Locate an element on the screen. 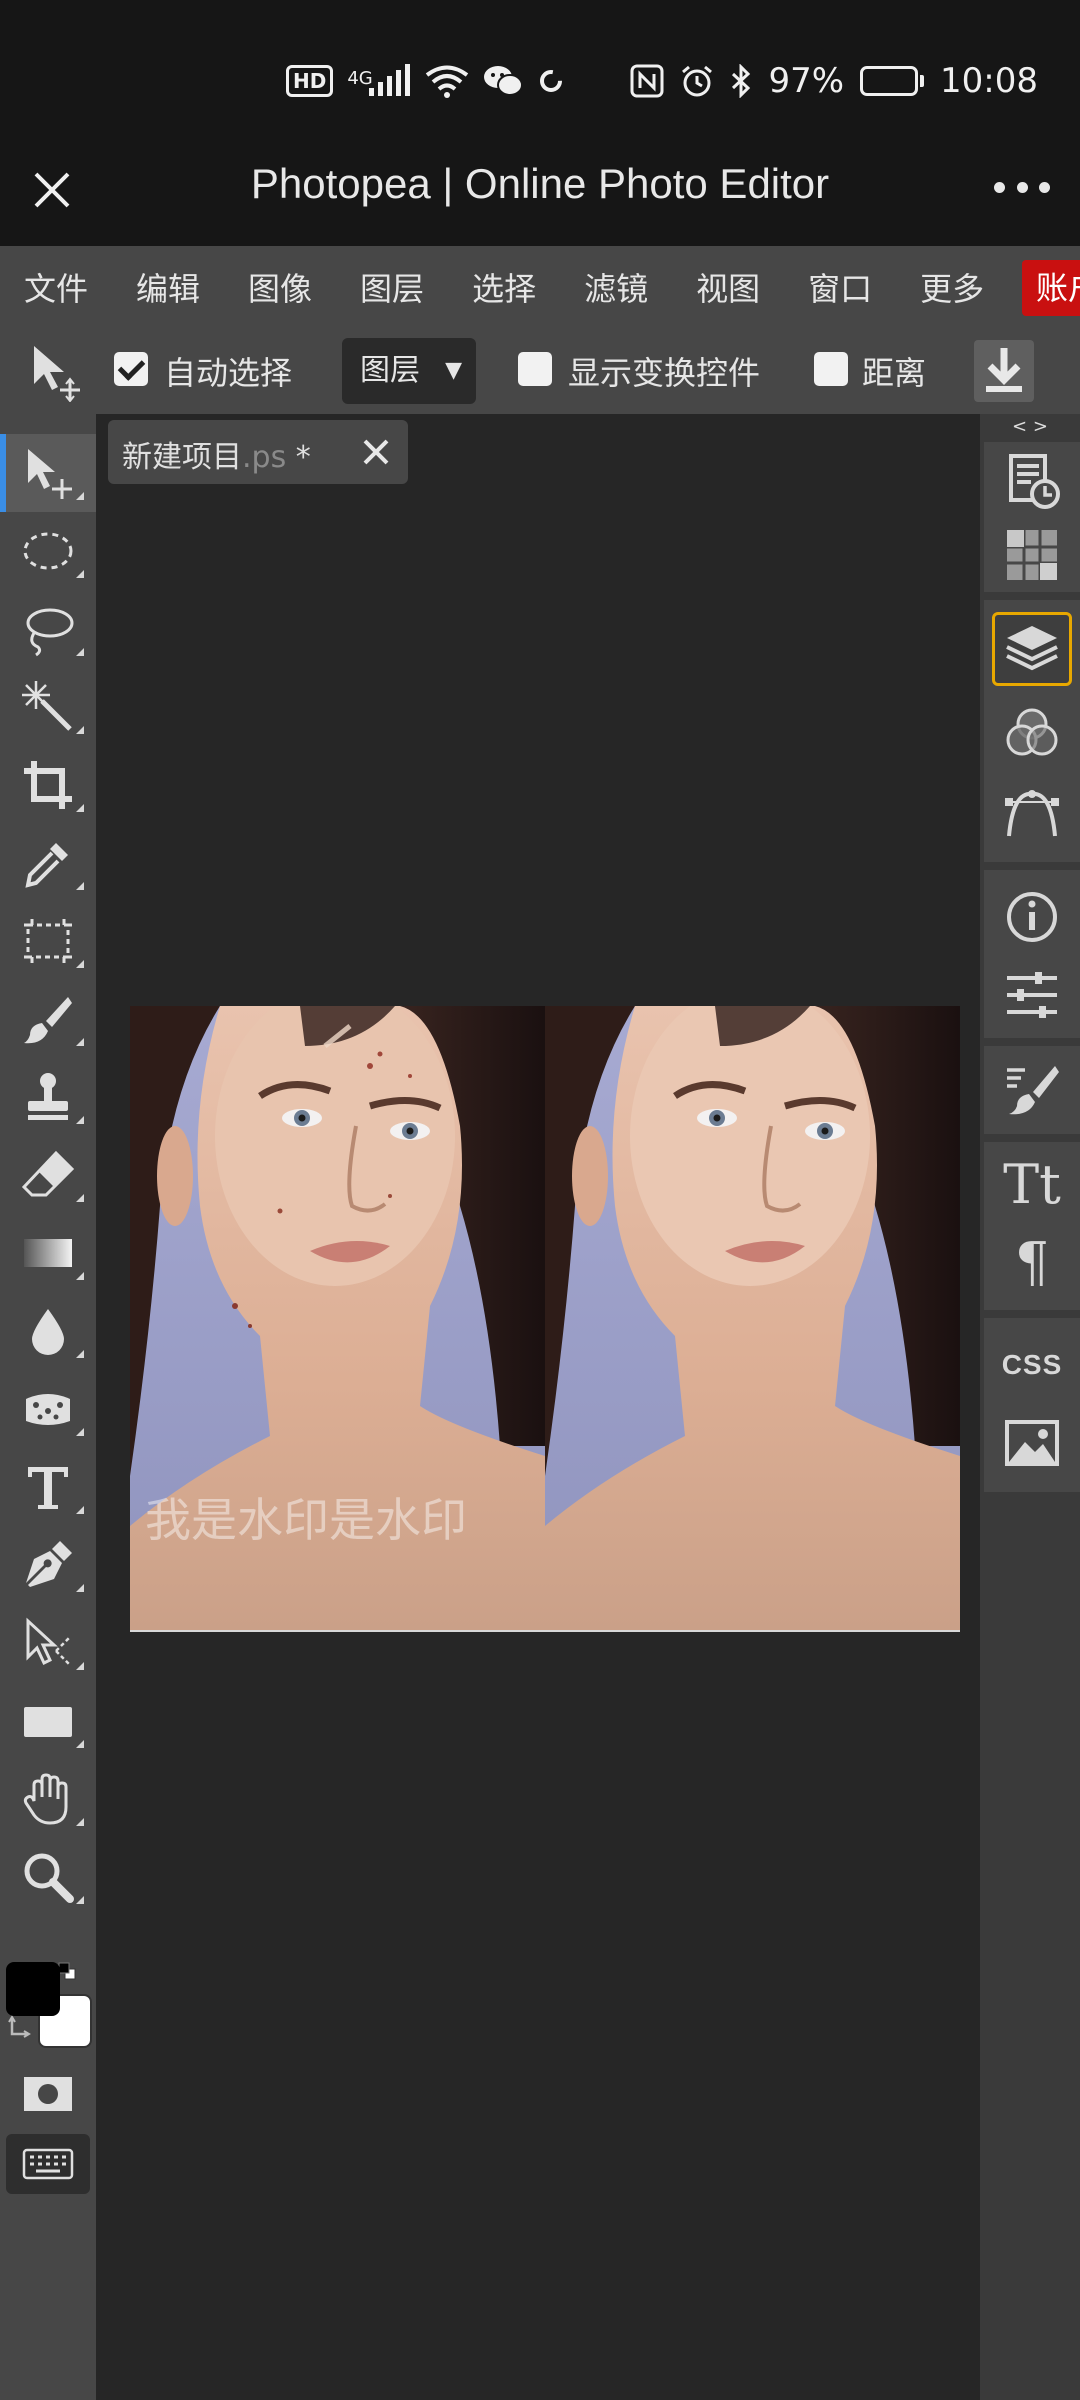  dashed-frame-icon is located at coordinates (48, 941).